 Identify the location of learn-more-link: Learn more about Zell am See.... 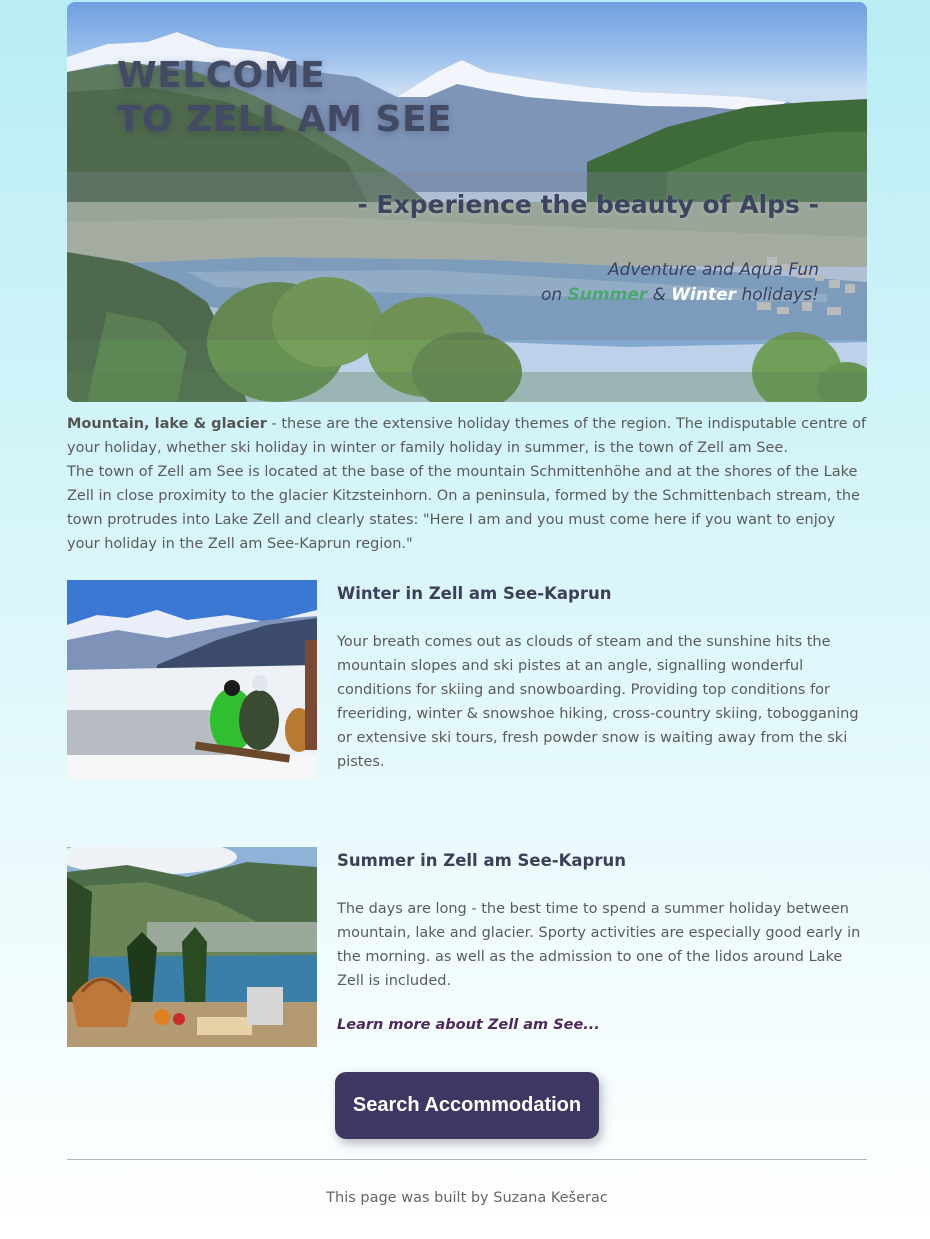
(468, 1025).